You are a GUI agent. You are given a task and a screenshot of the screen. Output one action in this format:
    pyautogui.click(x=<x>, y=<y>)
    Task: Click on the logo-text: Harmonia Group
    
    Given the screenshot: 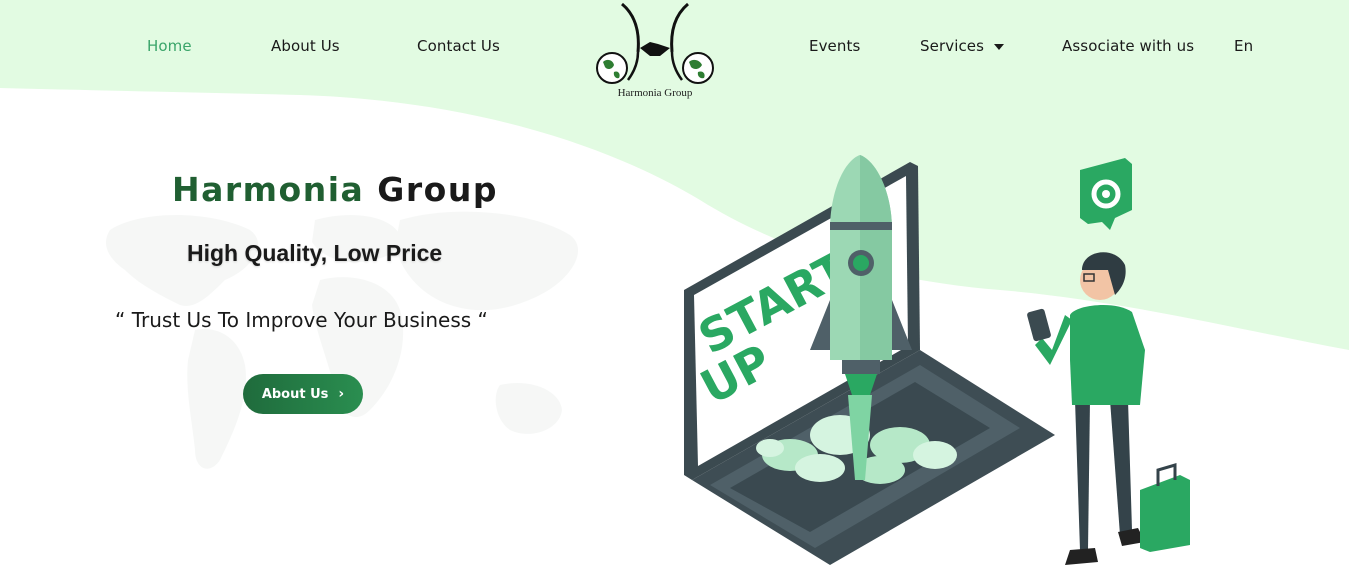 What is the action you would take?
    pyautogui.click(x=655, y=93)
    